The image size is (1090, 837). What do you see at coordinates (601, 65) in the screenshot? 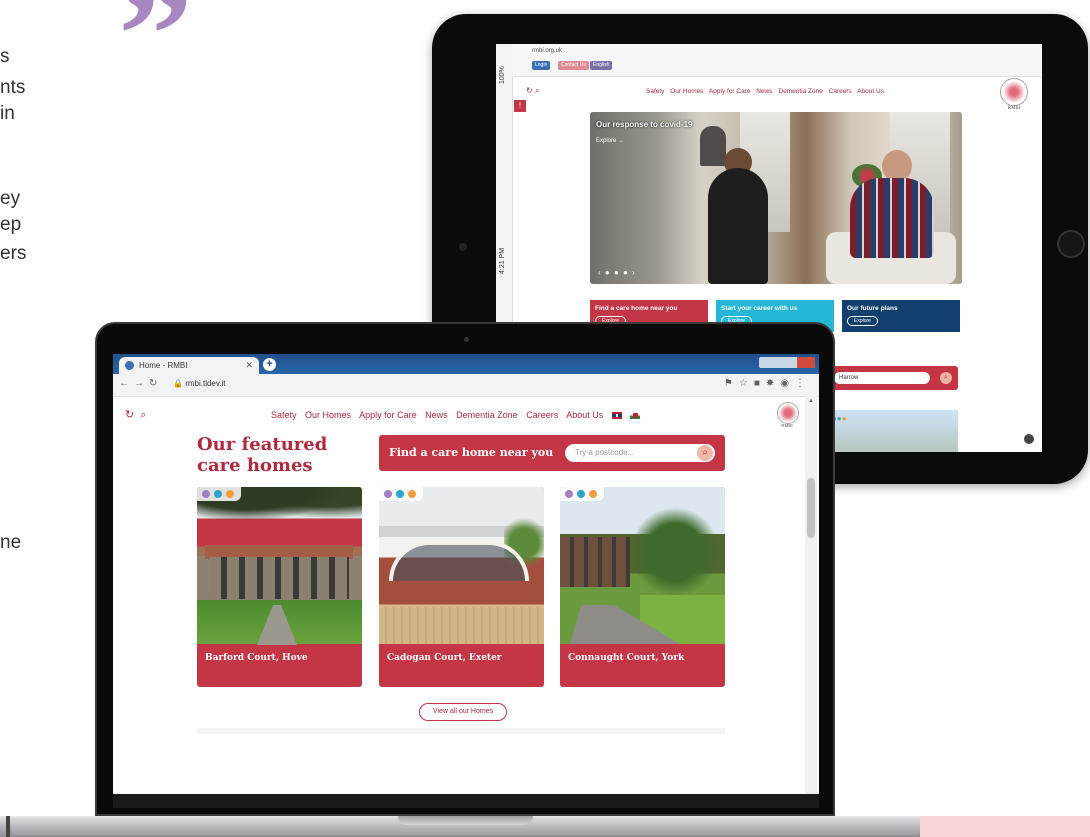
I see `tablet-language-pill: English` at bounding box center [601, 65].